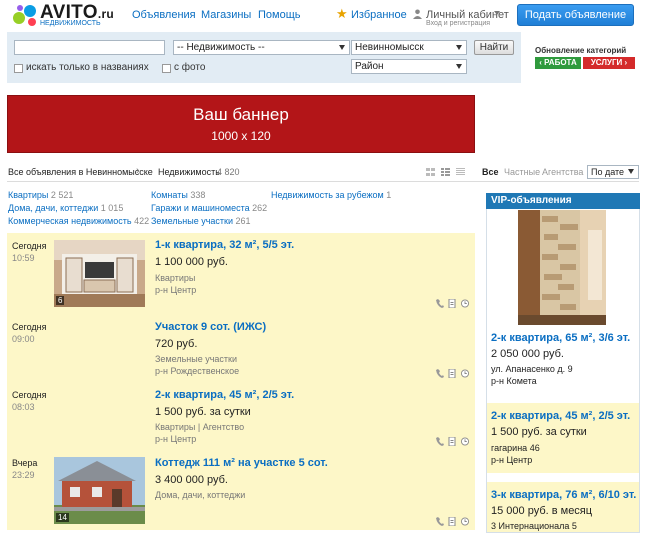 The image size is (647, 536). What do you see at coordinates (87, 67) in the screenshot?
I see `titles-only-label: искать только в названиях` at bounding box center [87, 67].